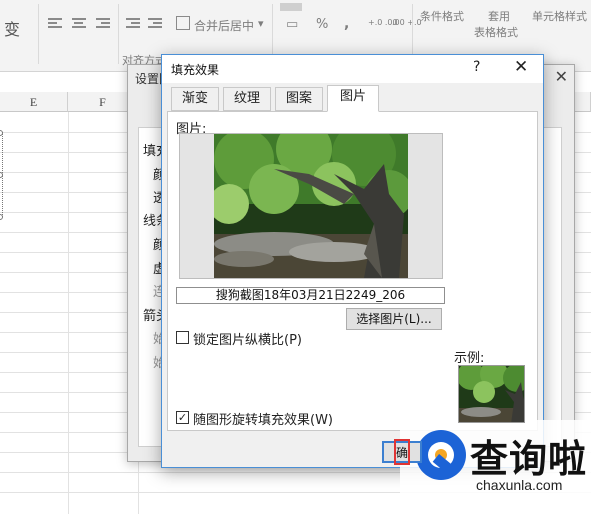  I want to click on conditional-format-button: 条件格式, so click(442, 16).